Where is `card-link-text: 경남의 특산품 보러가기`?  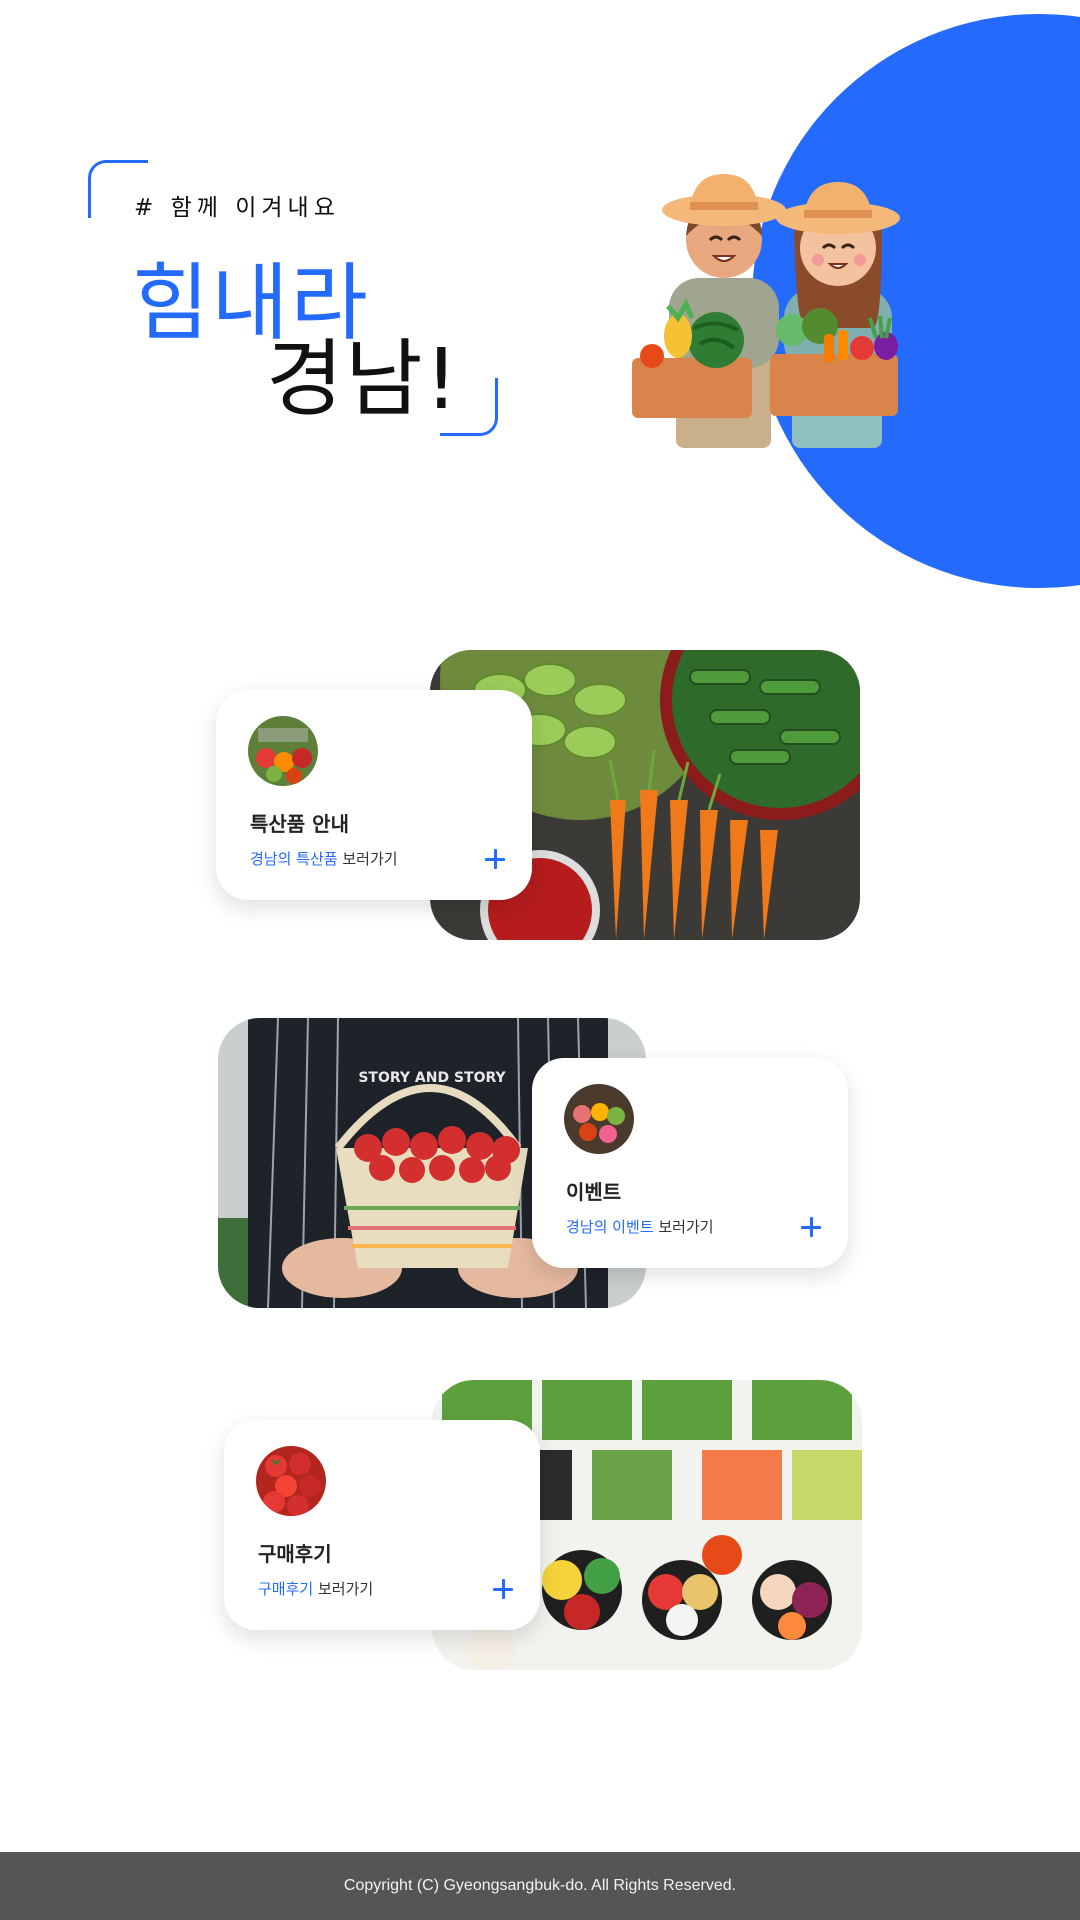
card-link-text: 경남의 특산품 보러가기 is located at coordinates (324, 858).